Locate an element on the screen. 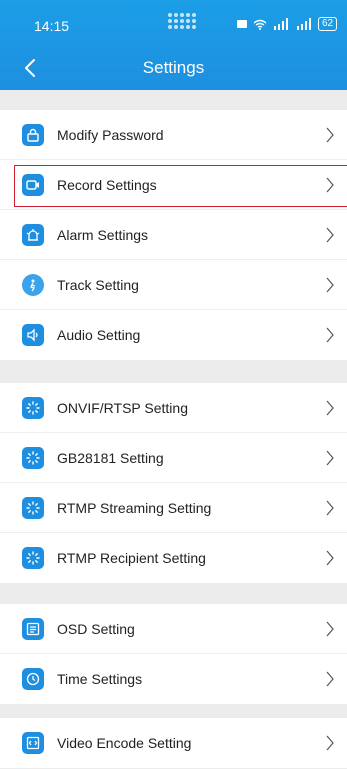  row-label: Audio Setting is located at coordinates (99, 335).